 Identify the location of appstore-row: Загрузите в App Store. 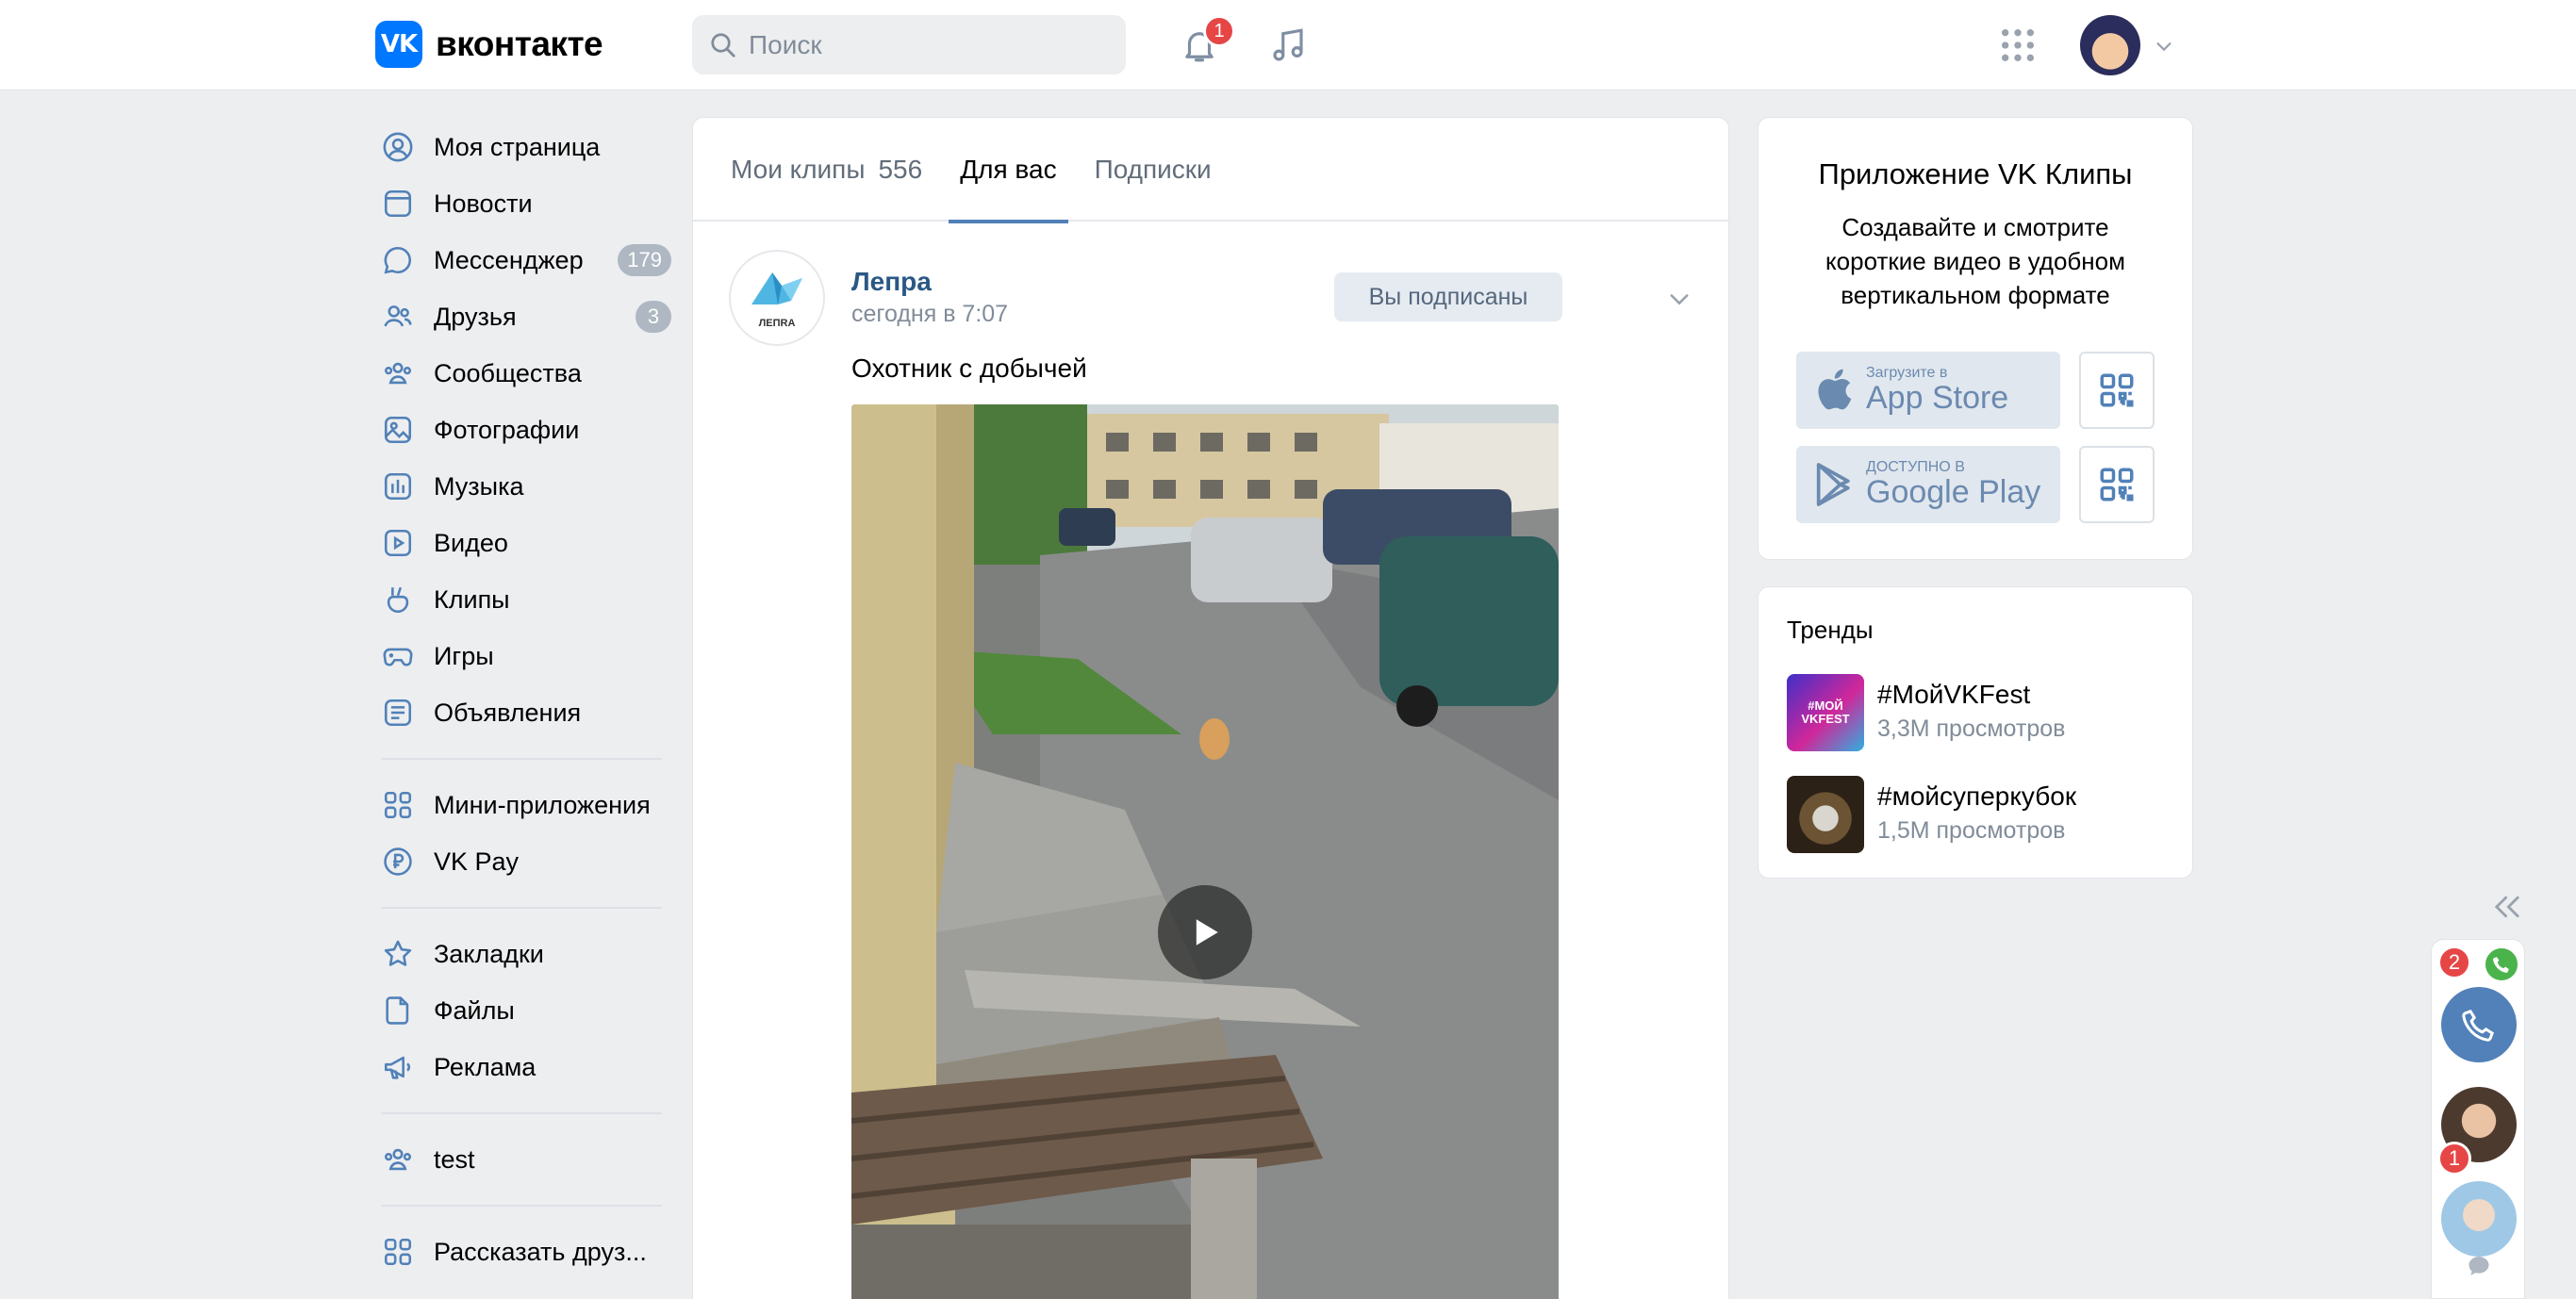
(1975, 391).